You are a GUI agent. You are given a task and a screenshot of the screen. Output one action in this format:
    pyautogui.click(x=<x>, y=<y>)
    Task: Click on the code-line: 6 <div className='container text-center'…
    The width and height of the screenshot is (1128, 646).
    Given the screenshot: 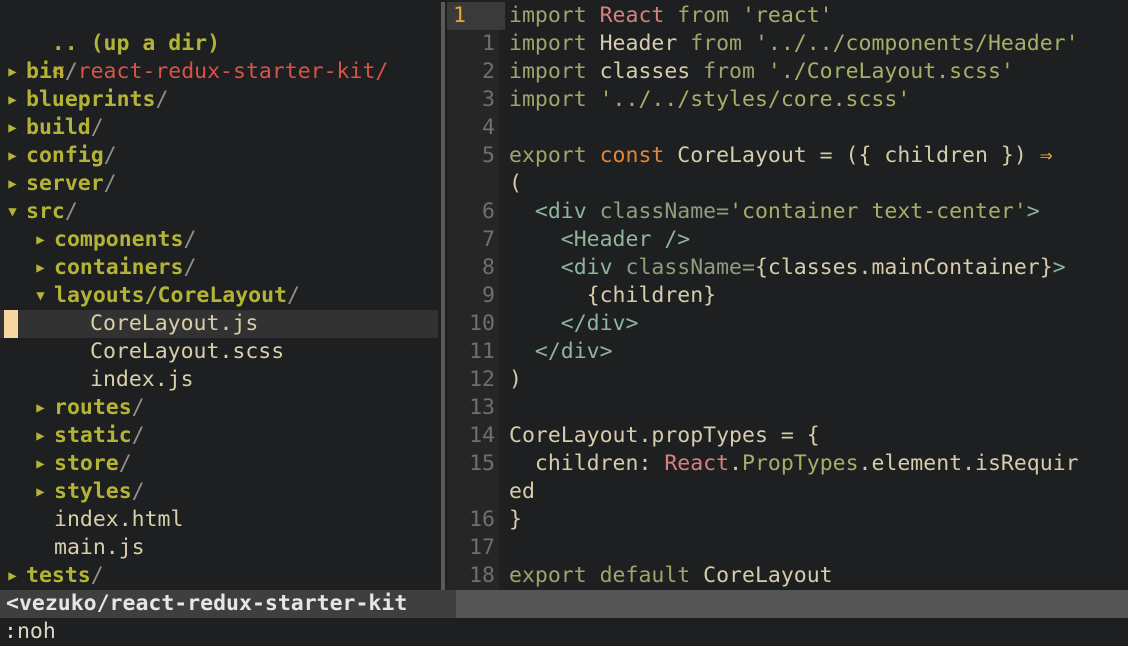 What is the action you would take?
    pyautogui.click(x=787, y=212)
    